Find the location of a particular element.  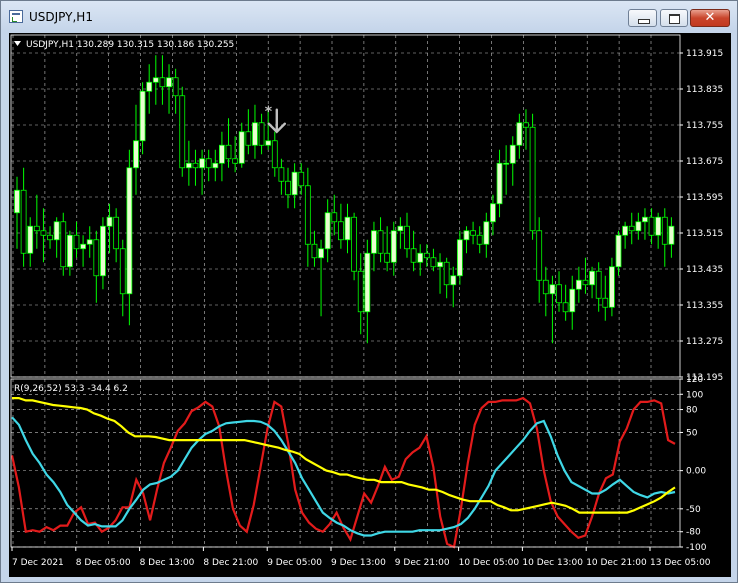

time-axis-label: 8 Dec 21:00 is located at coordinates (230, 563).